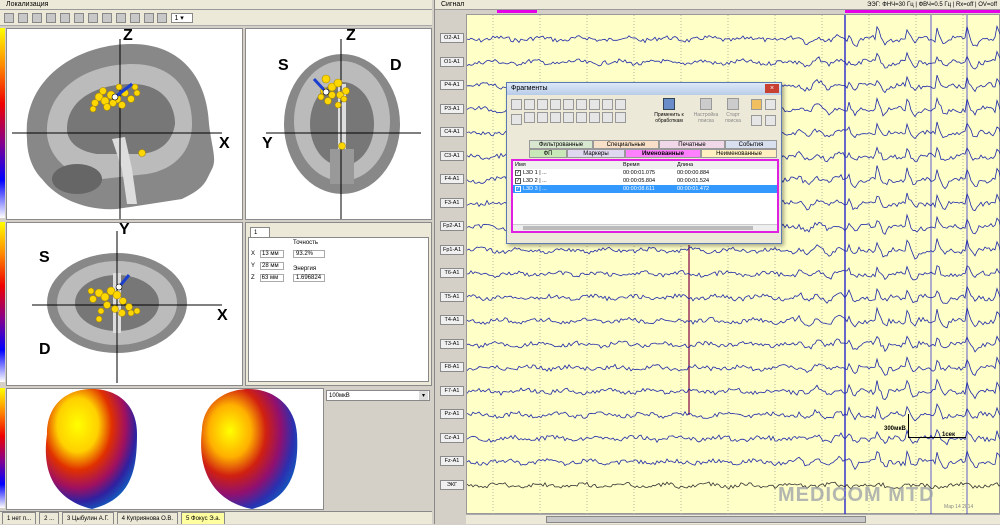 The height and width of the screenshot is (525, 1000). What do you see at coordinates (452, 38) in the screenshot?
I see `channel-label: O2-A1` at bounding box center [452, 38].